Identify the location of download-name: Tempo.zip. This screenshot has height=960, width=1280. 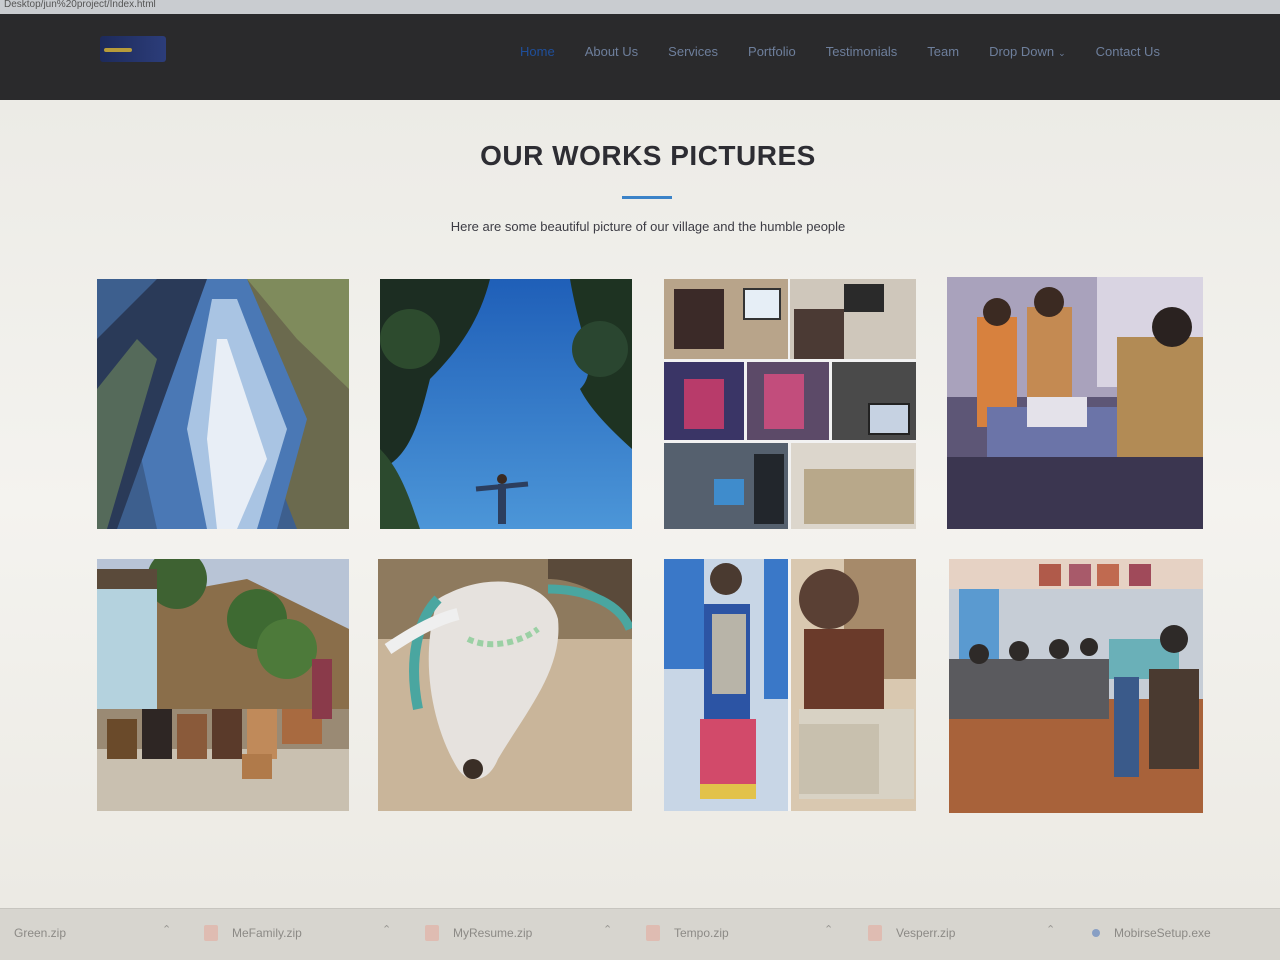
(701, 933).